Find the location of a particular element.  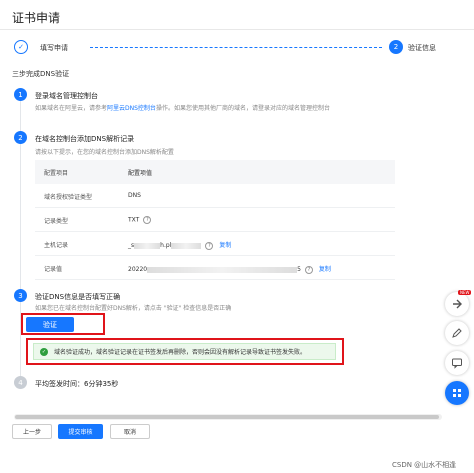

record-type-value: TXT is located at coordinates (134, 220).